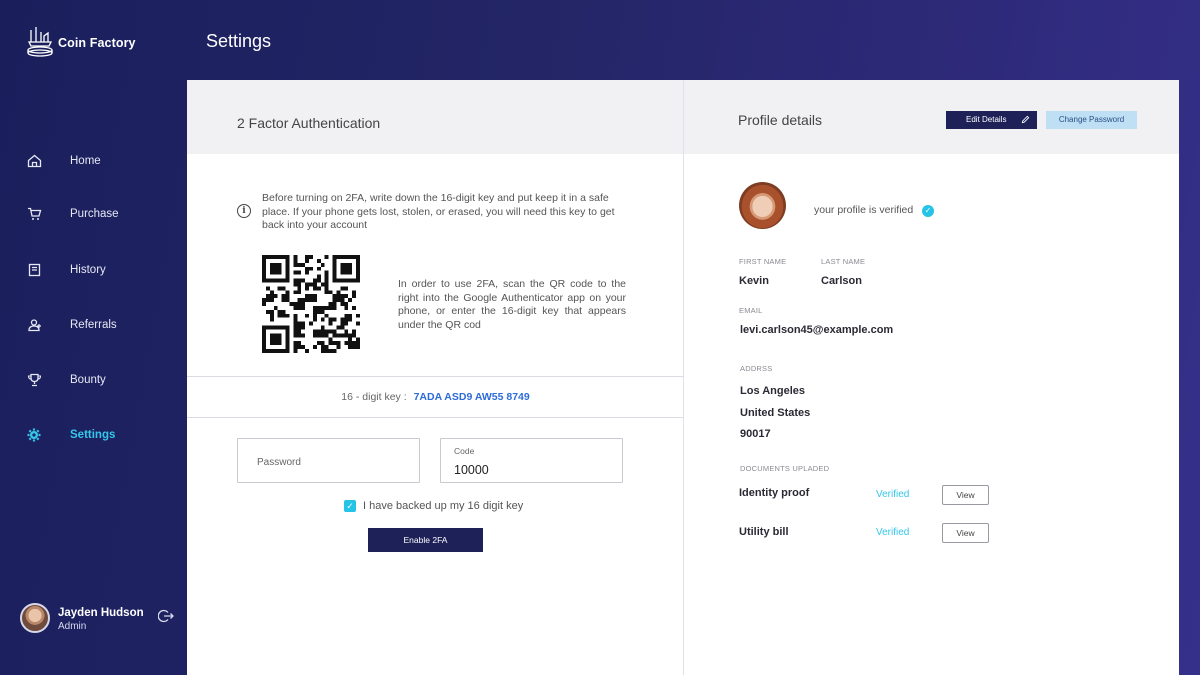 The height and width of the screenshot is (675, 1200). Describe the element at coordinates (309, 123) in the screenshot. I see `two-factor-title: 2 Factor Authentication` at that location.